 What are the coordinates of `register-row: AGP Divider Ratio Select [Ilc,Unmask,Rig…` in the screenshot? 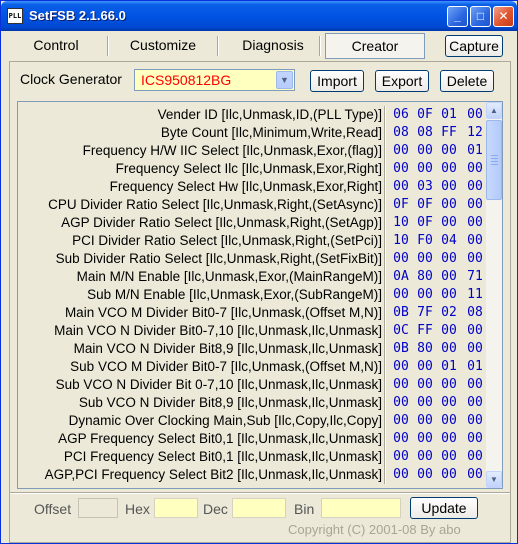 It's located at (252, 223).